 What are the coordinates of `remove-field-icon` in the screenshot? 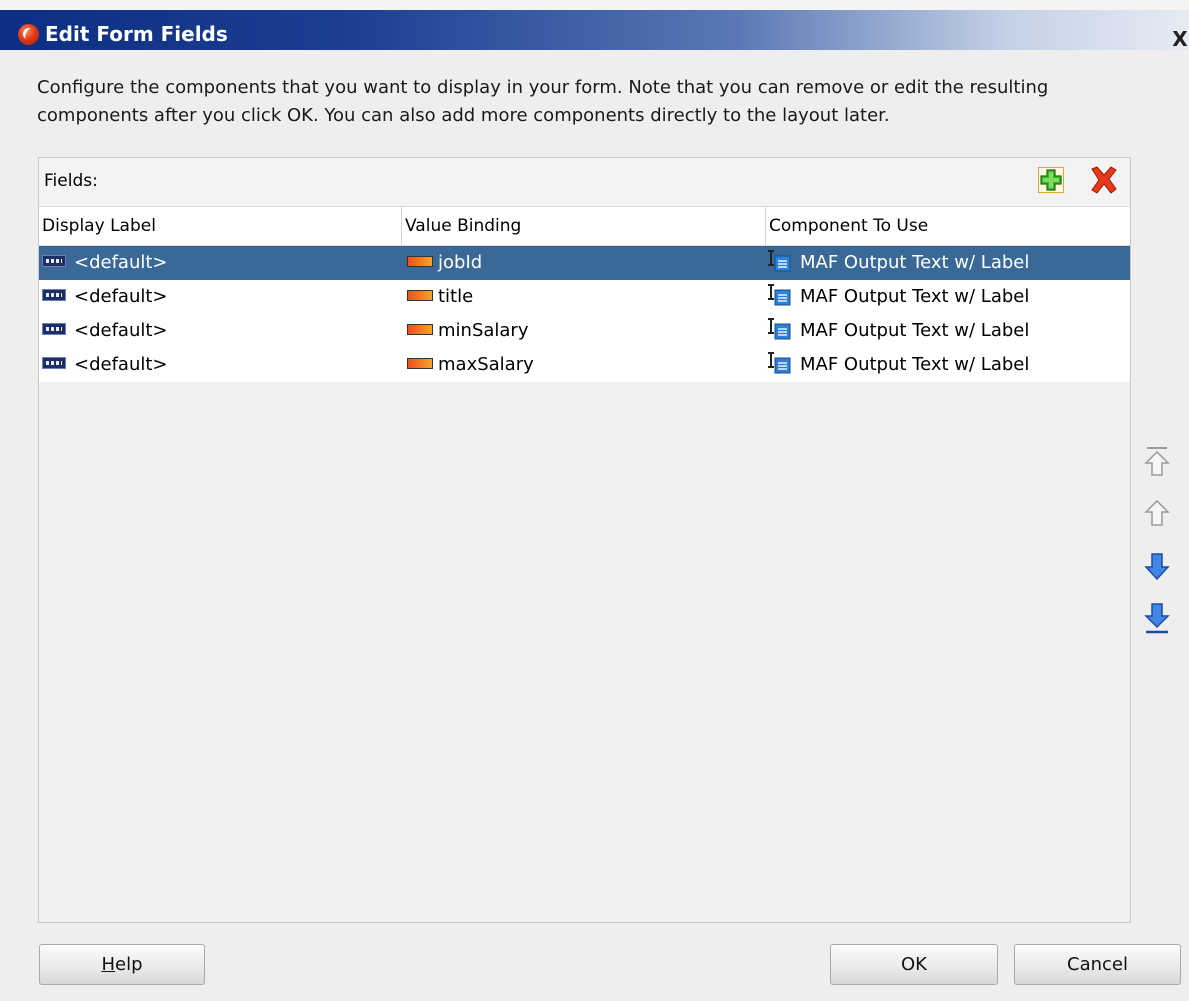 It's located at (1104, 180).